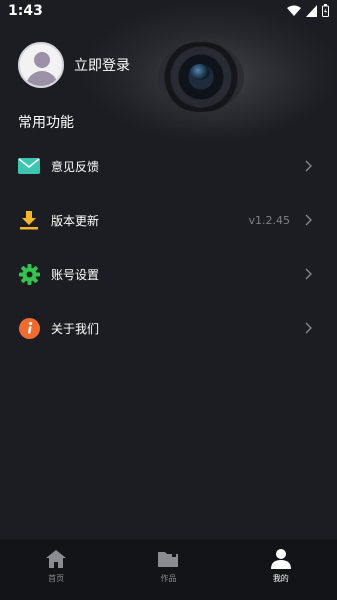 The width and height of the screenshot is (337, 600). I want to click on user-icon, so click(280, 559).